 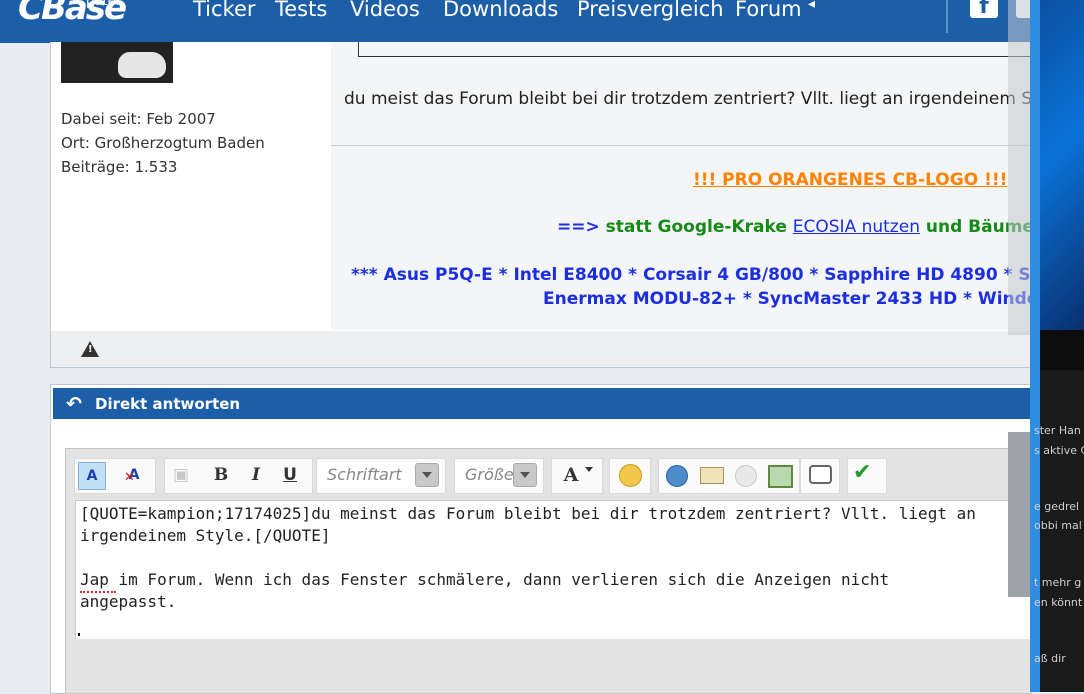 What do you see at coordinates (552, 658) in the screenshot?
I see `editor-footer` at bounding box center [552, 658].